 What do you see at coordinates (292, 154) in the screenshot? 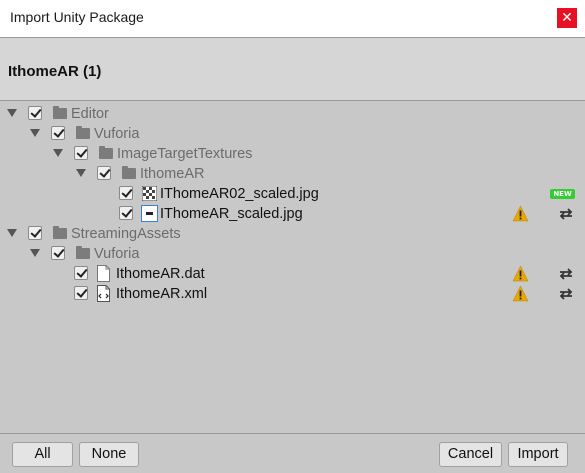
I see `tree-row-imagetargettextures: ImageTargetTextures` at bounding box center [292, 154].